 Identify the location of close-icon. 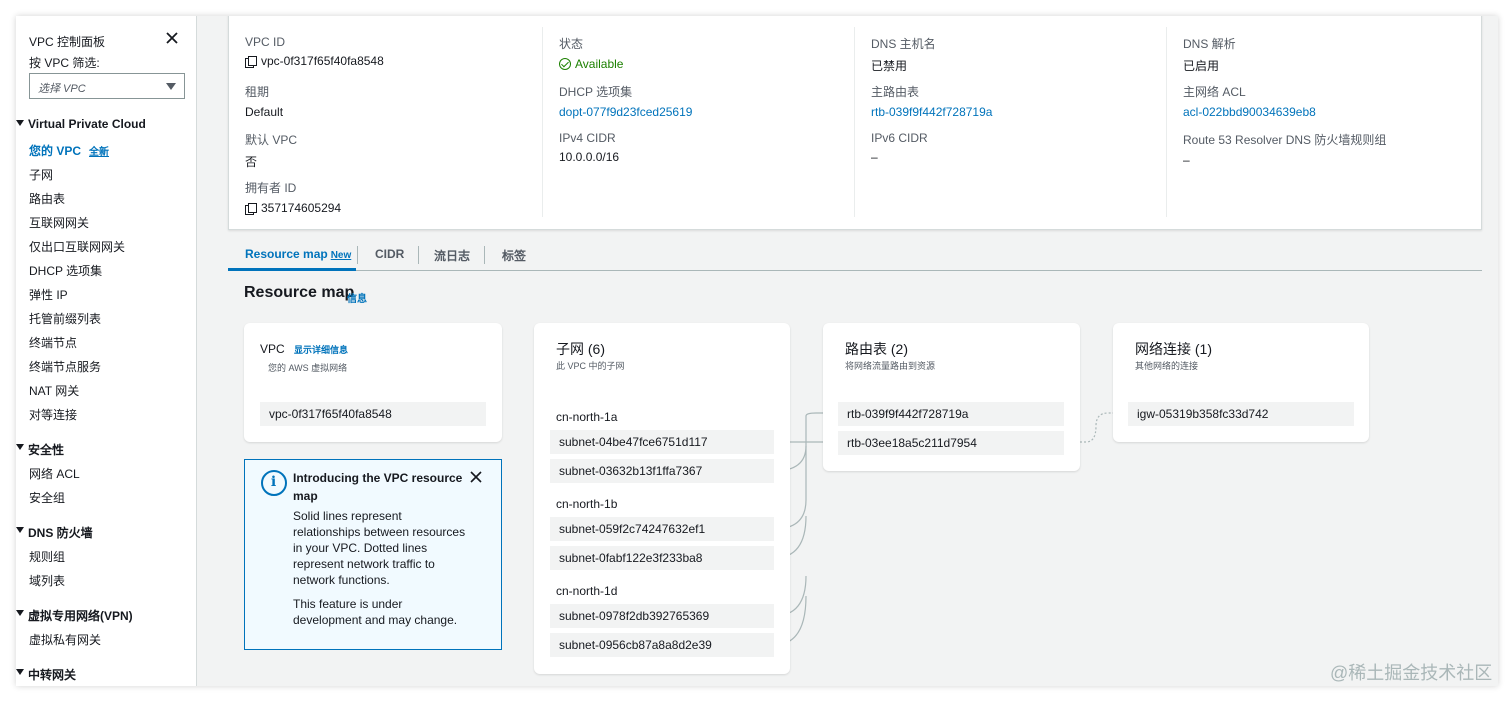
(476, 477).